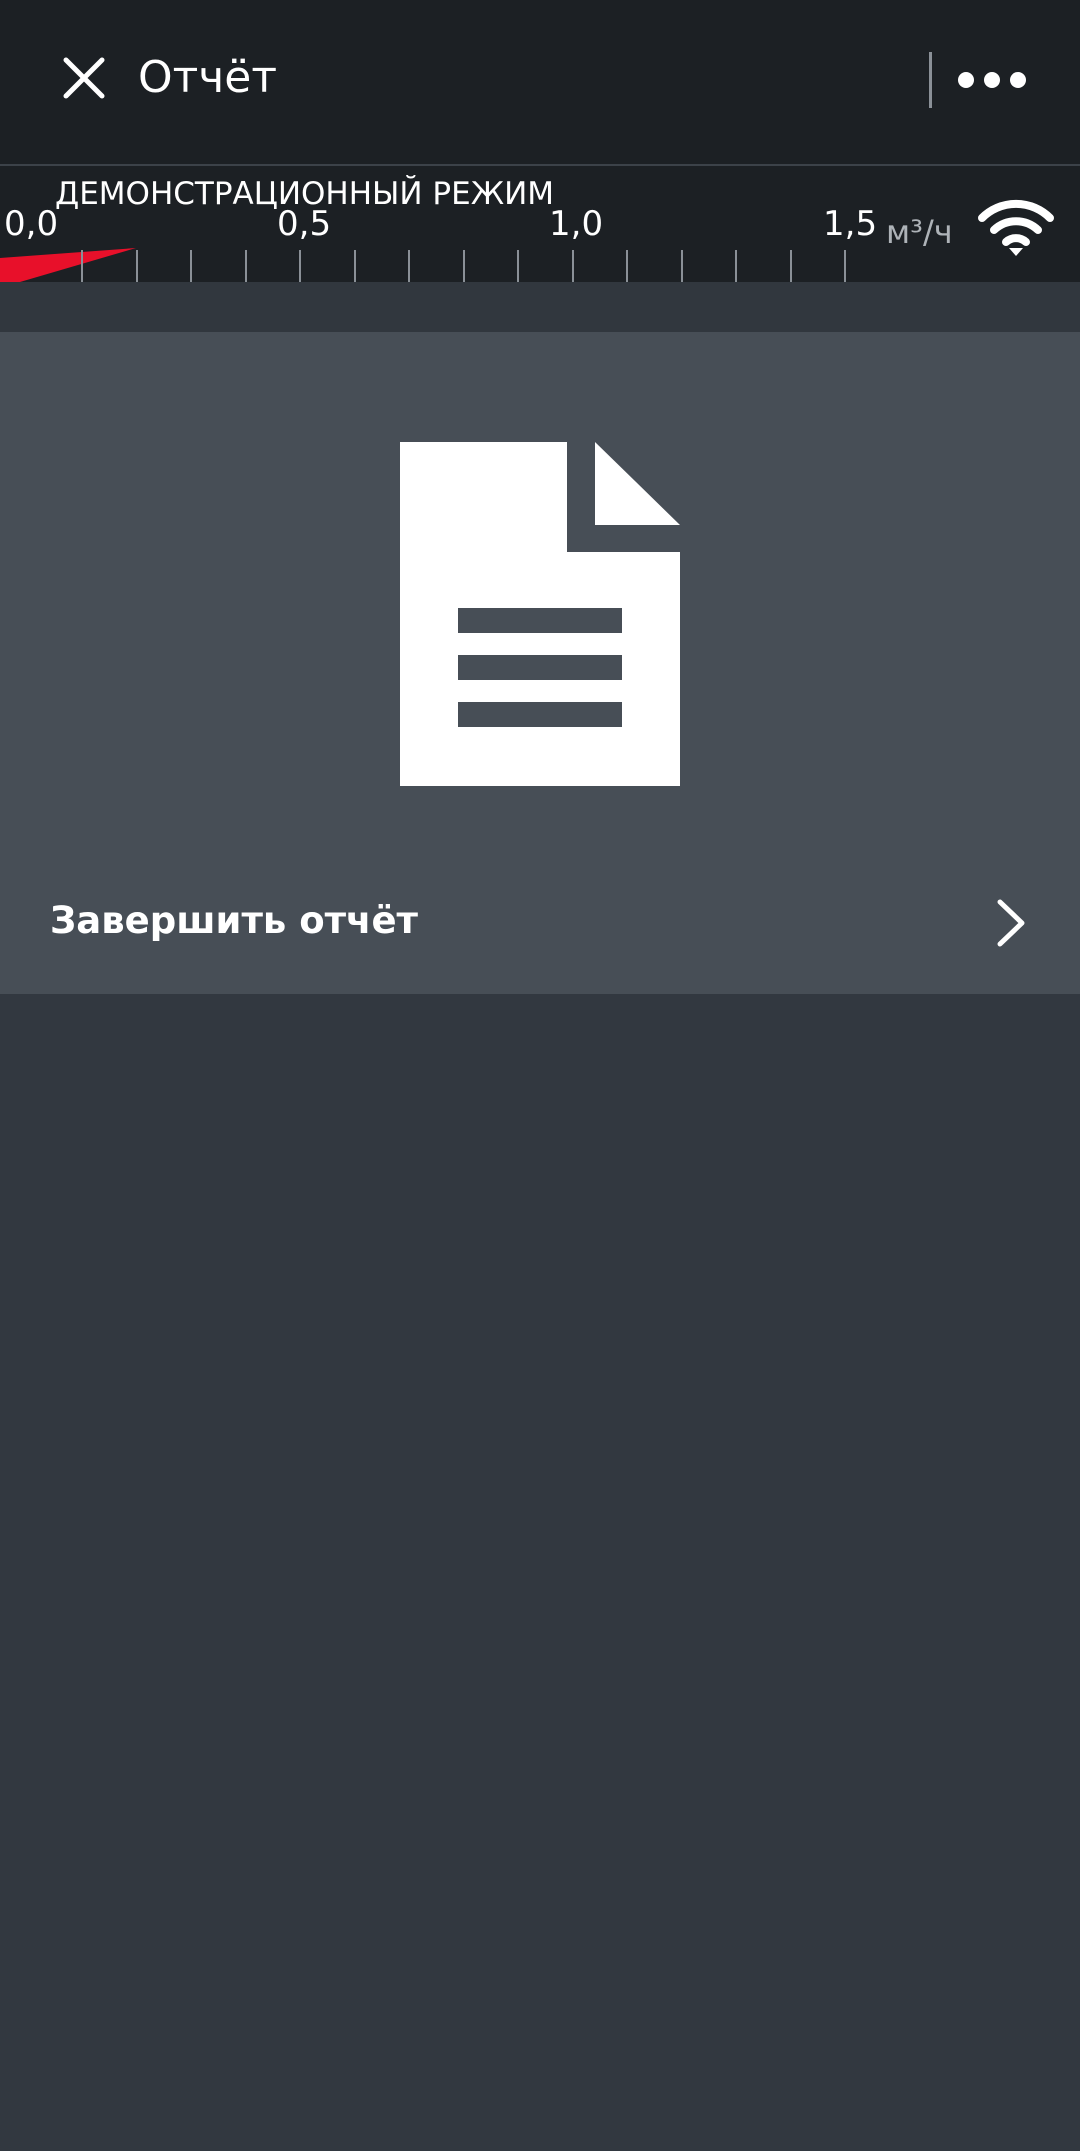 This screenshot has height=2151, width=1080. I want to click on app-bar: Отчёт, so click(540, 83).